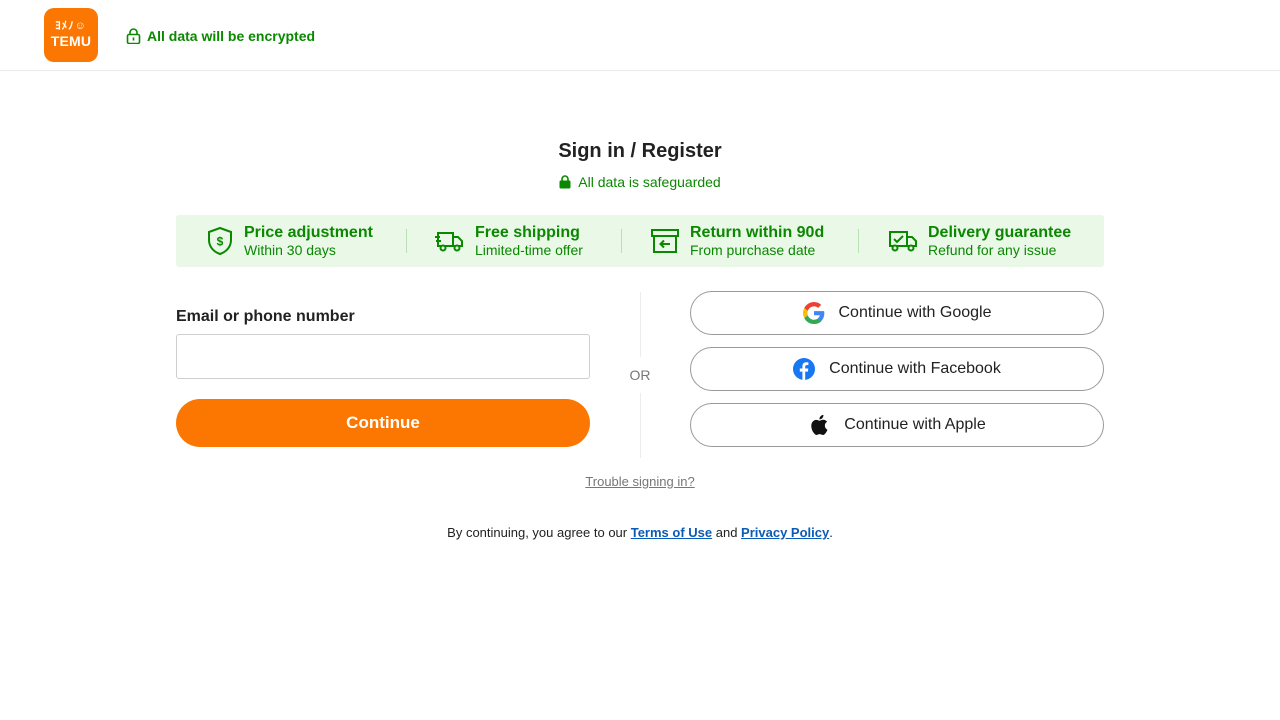 This screenshot has width=1280, height=720. Describe the element at coordinates (671, 532) in the screenshot. I see `terms-of-use-link: Terms of Use` at that location.